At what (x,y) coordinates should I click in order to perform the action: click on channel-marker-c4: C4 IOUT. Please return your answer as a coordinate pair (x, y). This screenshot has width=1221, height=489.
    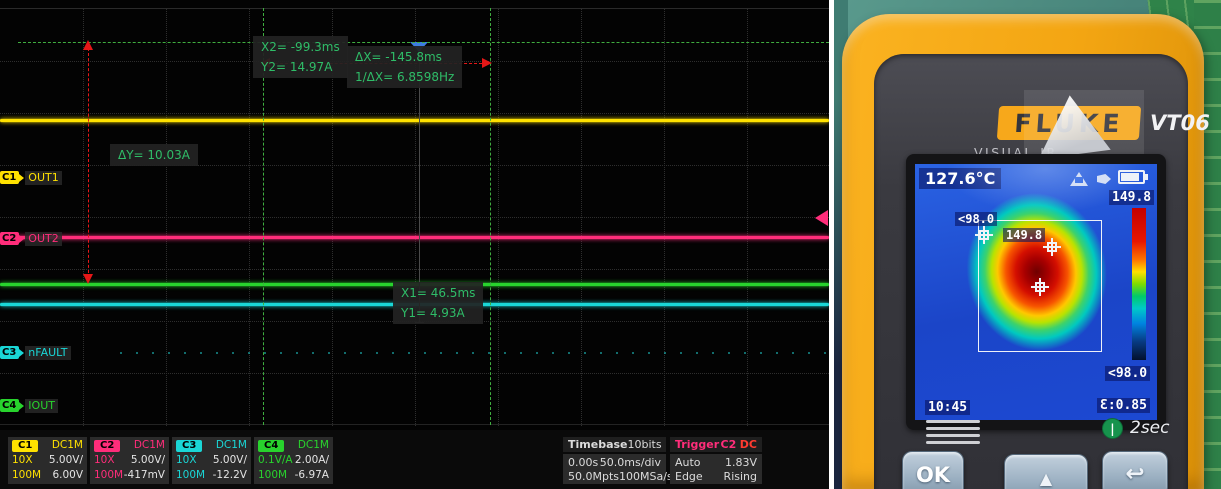
    Looking at the image, I should click on (29, 405).